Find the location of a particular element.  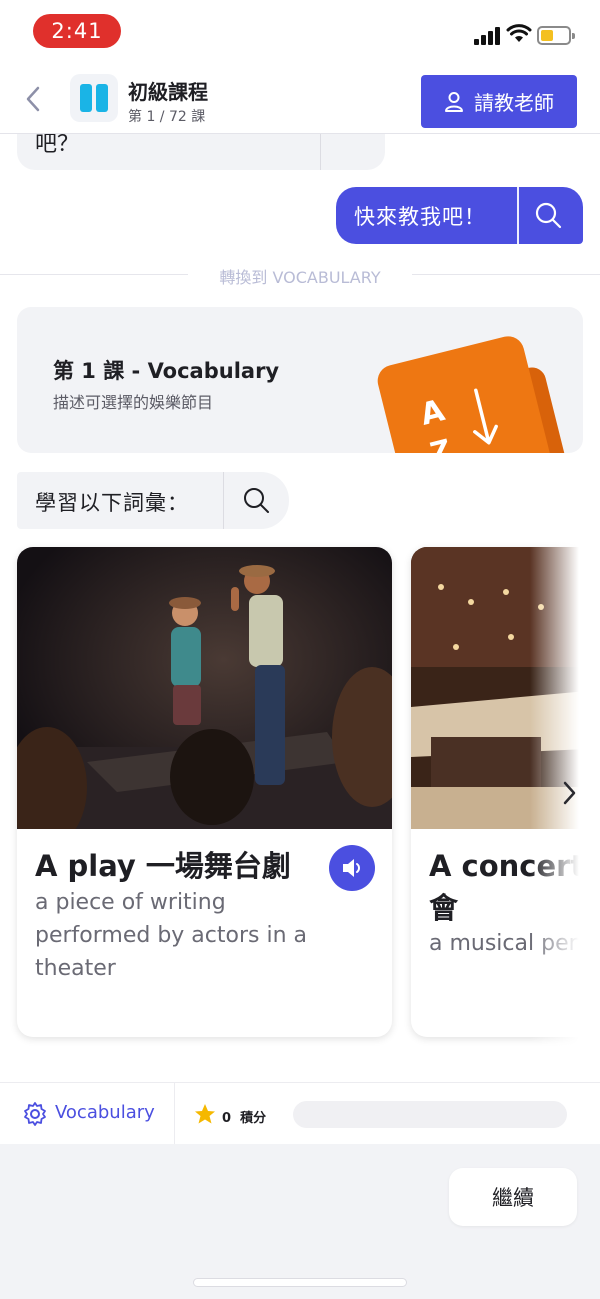

user-message-text: 快來教我吧！ is located at coordinates (420, 217).